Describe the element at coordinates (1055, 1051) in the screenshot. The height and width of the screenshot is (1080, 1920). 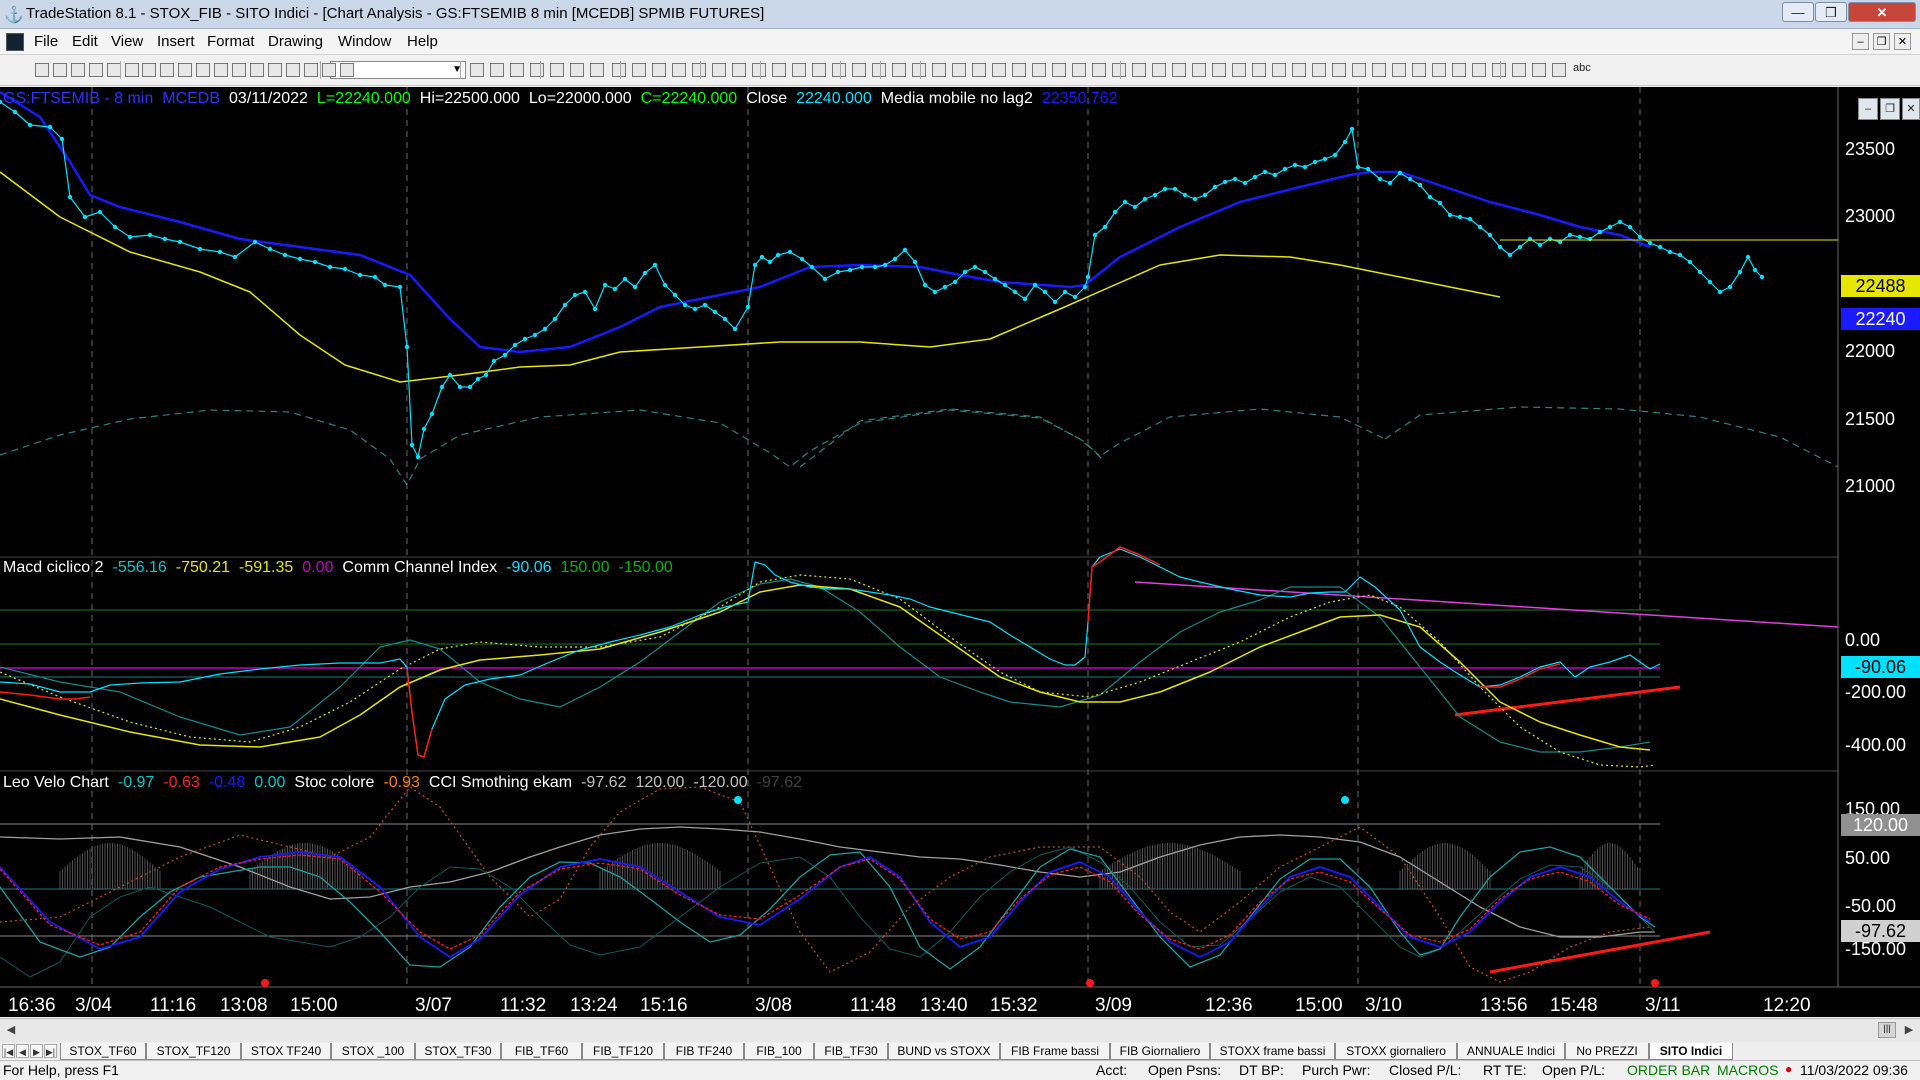
I see `tab-fib-frame-bassi: FIB Frame bassi` at that location.